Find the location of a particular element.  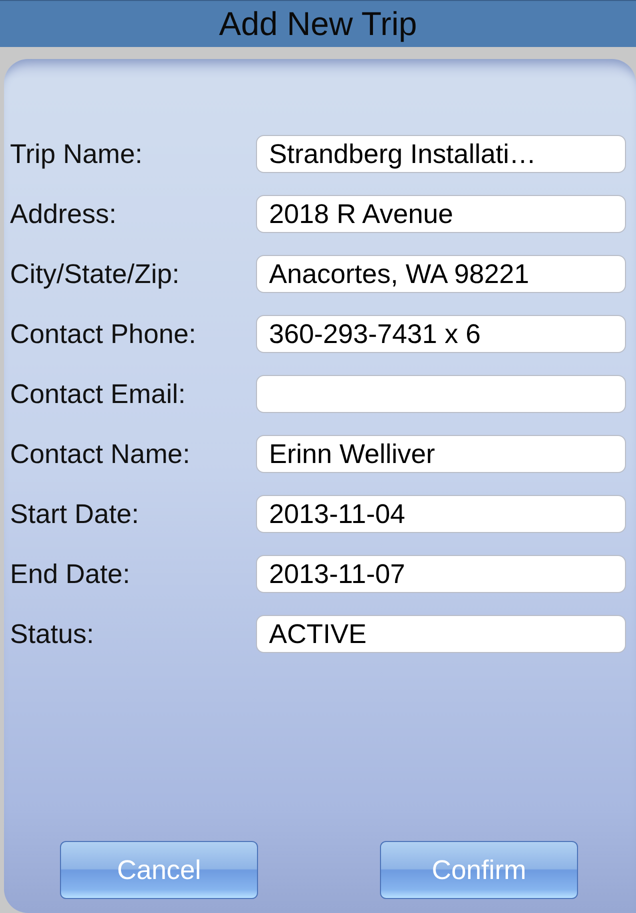

field-label: Address: is located at coordinates (63, 214).